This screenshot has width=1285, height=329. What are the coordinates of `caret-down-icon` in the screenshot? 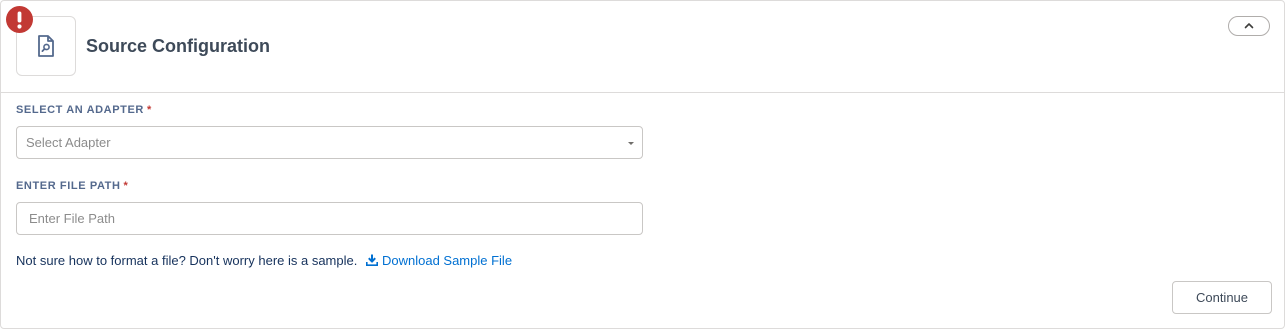 It's located at (631, 143).